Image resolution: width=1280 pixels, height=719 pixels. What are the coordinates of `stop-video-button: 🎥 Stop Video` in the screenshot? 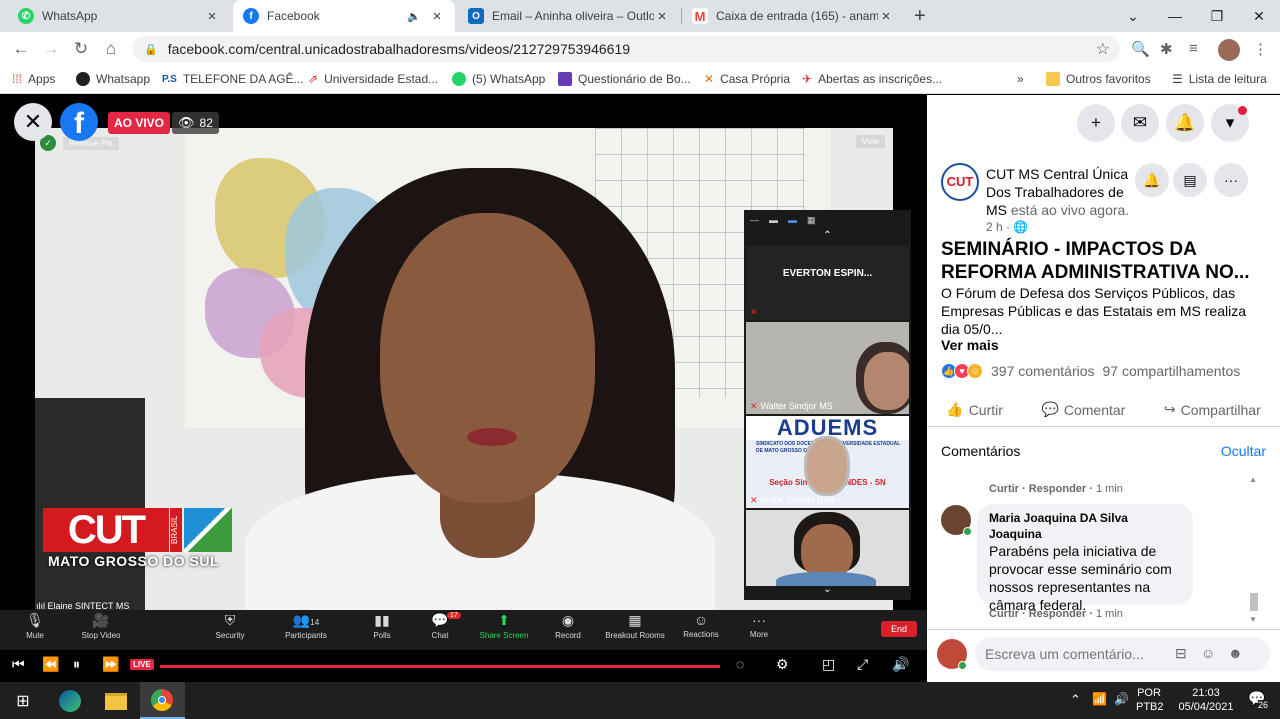 It's located at (101, 626).